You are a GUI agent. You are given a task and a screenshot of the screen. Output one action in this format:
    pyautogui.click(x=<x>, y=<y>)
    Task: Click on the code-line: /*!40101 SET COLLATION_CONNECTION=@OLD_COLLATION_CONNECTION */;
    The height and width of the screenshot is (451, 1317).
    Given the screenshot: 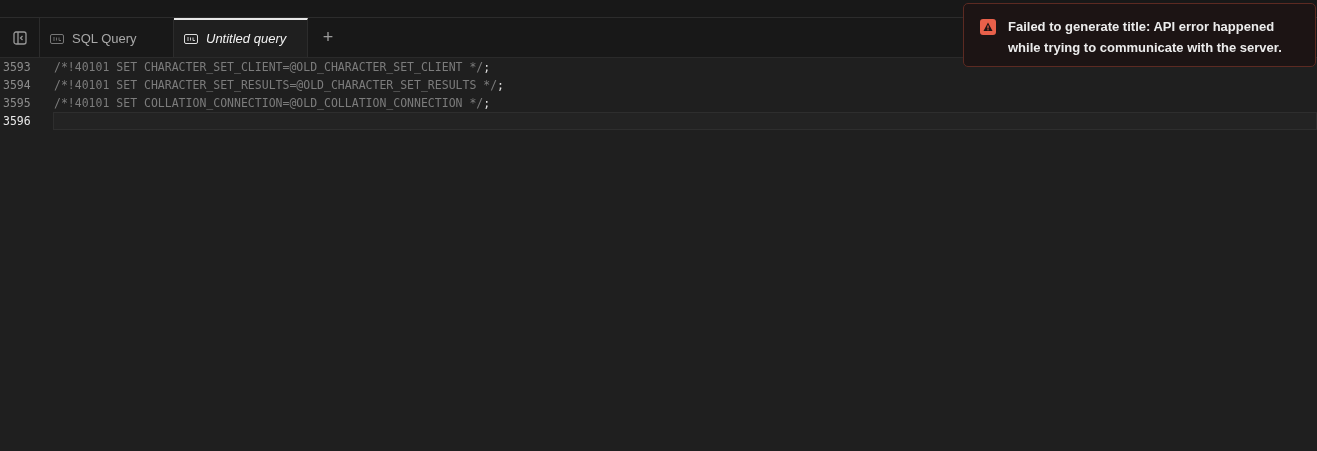 What is the action you would take?
    pyautogui.click(x=272, y=103)
    